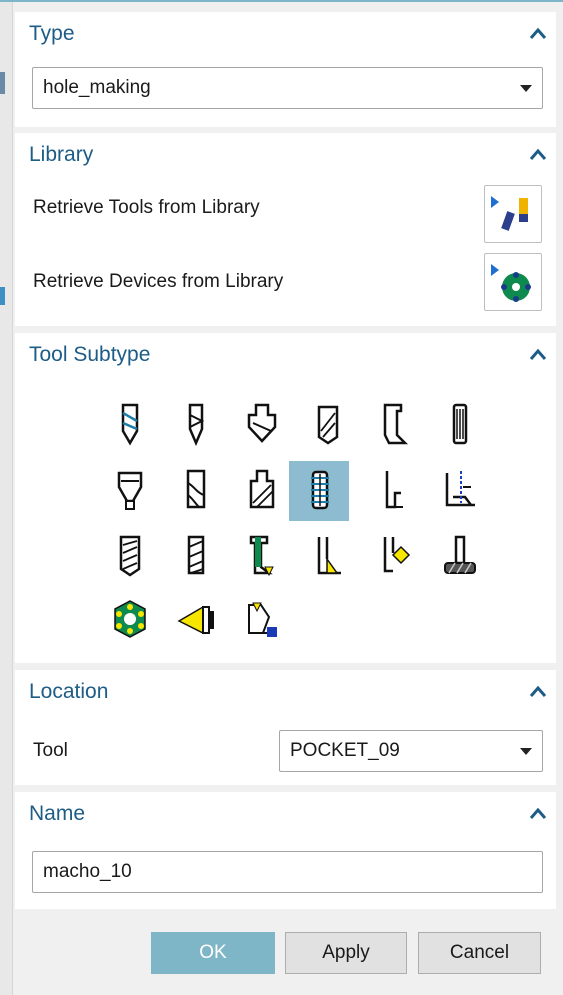 This screenshot has height=995, width=563. What do you see at coordinates (281, 1) in the screenshot?
I see `top-accent-line` at bounding box center [281, 1].